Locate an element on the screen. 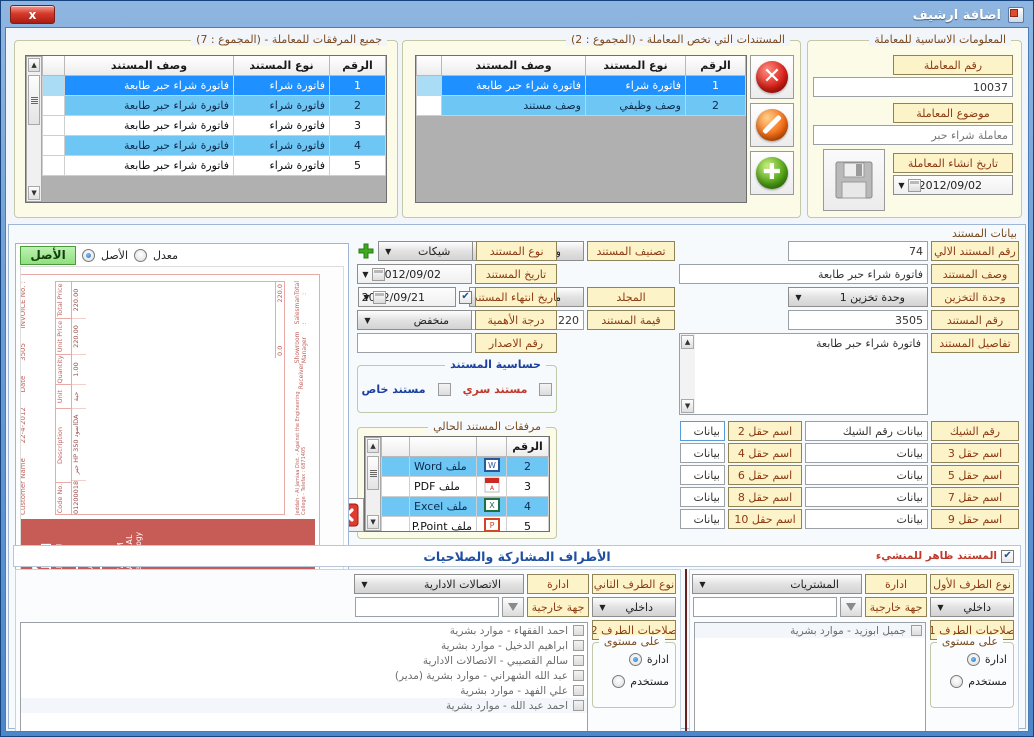 The width and height of the screenshot is (1034, 737). list-item: ابراهيم الدخيل - موارد بشرية is located at coordinates (304, 645).